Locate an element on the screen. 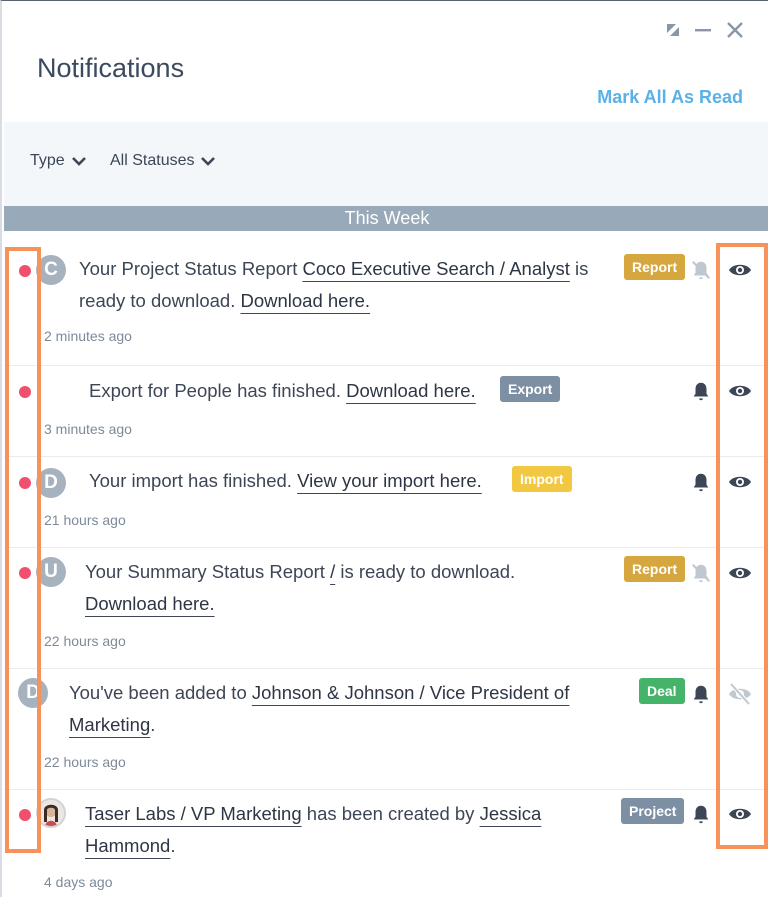 This screenshot has width=768, height=897. view-import-link: View your import here. is located at coordinates (389, 480).